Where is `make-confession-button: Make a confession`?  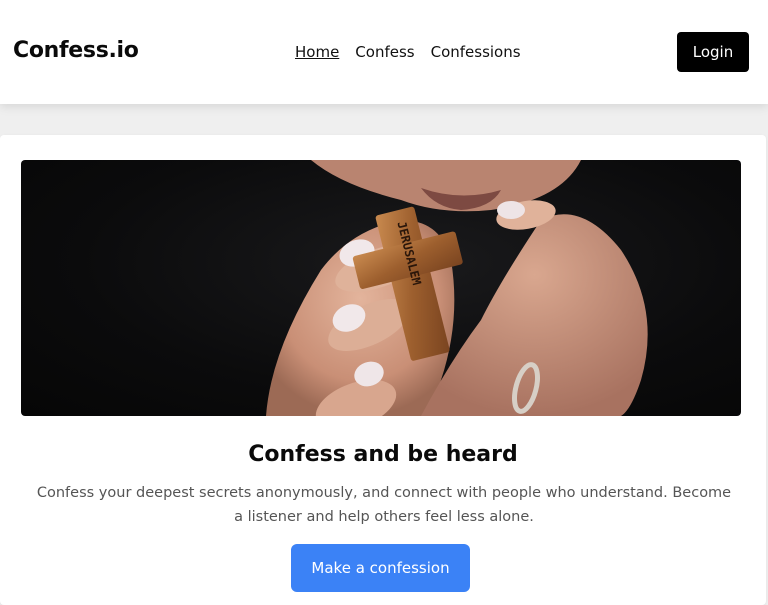 make-confession-button: Make a confession is located at coordinates (380, 568).